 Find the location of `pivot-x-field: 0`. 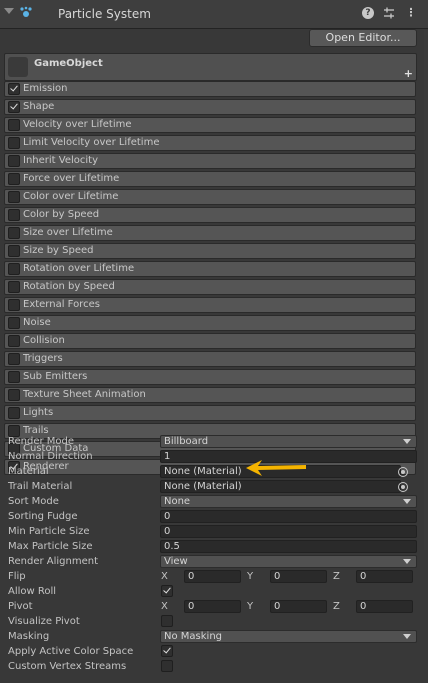

pivot-x-field: 0 is located at coordinates (212, 606).